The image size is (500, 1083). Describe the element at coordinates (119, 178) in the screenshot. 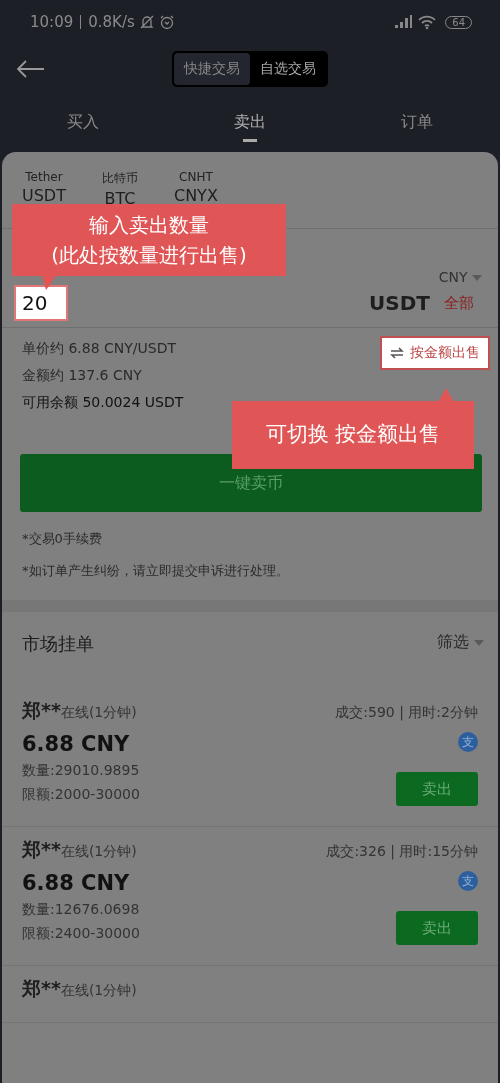

I see `coin-name: 比特币` at that location.